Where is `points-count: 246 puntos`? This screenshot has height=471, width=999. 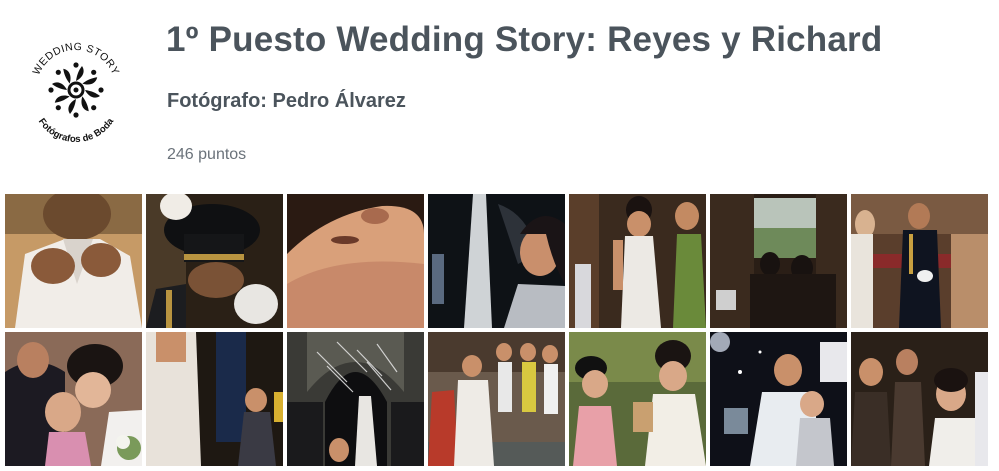 points-count: 246 puntos is located at coordinates (207, 154).